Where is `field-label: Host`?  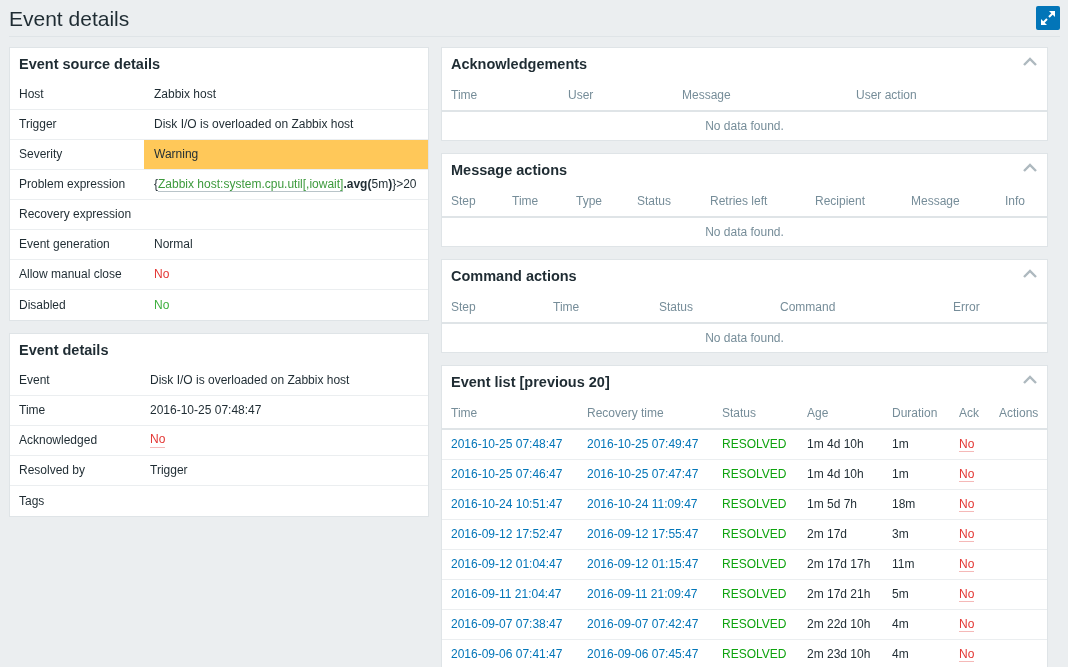 field-label: Host is located at coordinates (31, 94).